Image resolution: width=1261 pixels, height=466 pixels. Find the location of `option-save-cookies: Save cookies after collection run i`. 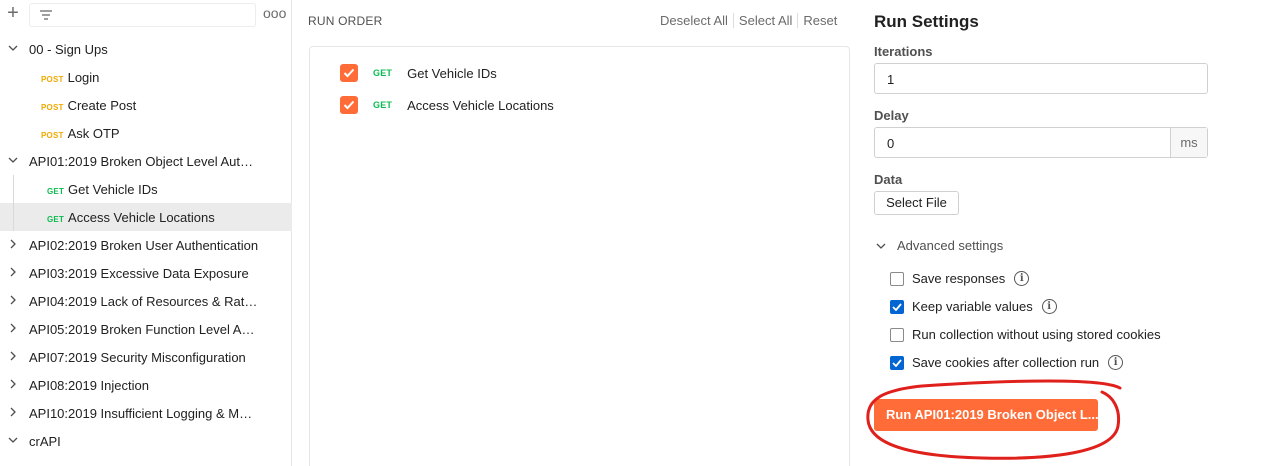

option-save-cookies: Save cookies after collection run i is located at coordinates (1007, 362).